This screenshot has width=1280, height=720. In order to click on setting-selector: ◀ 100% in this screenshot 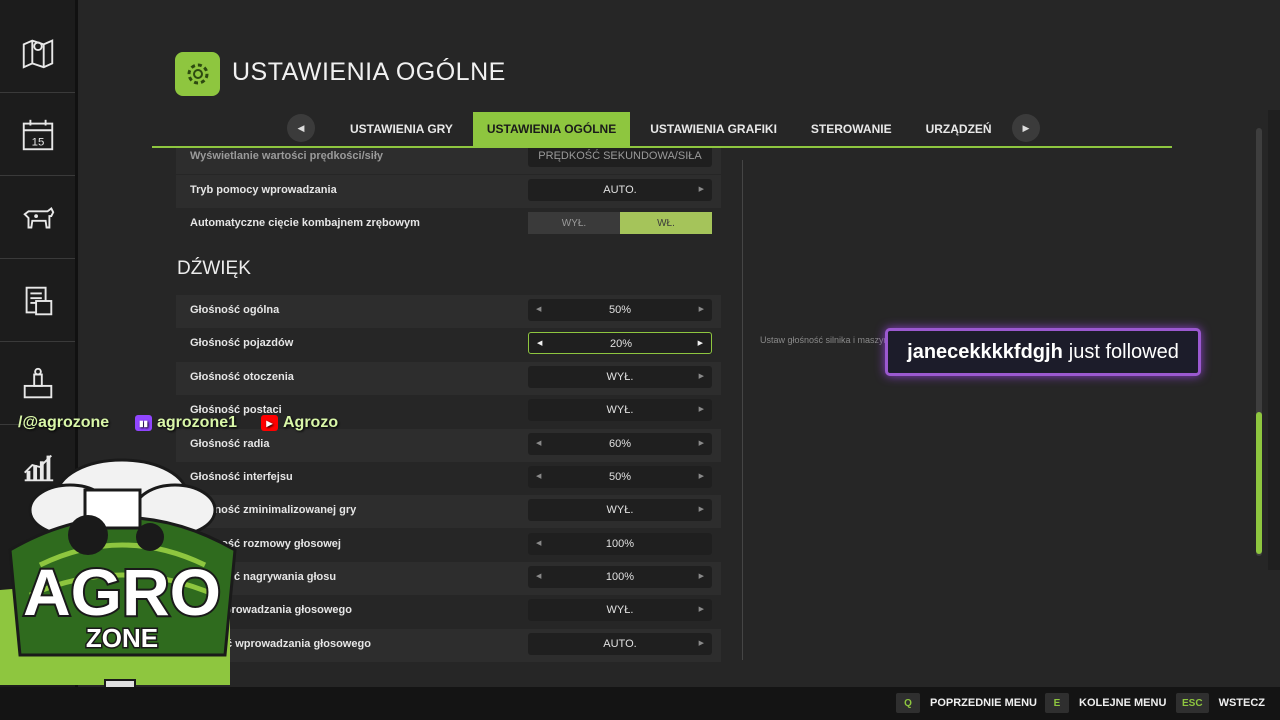, I will do `click(620, 544)`.